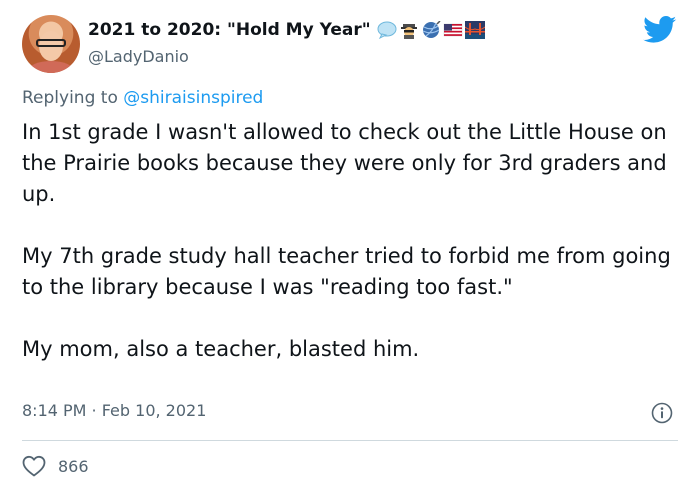 The height and width of the screenshot is (494, 700). Describe the element at coordinates (138, 56) in the screenshot. I see `author-handle: @LadyDanio` at that location.